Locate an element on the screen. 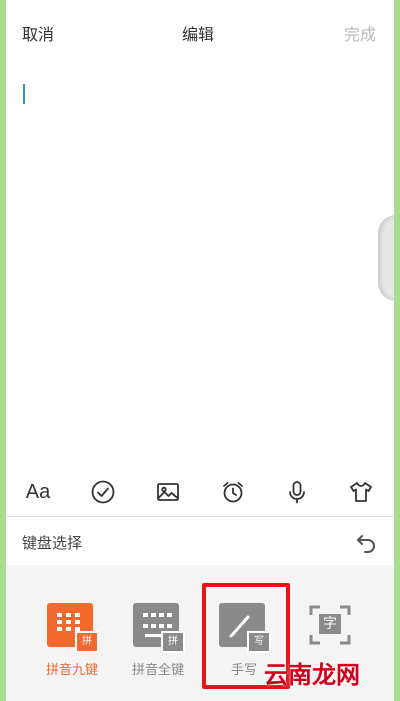 The height and width of the screenshot is (701, 400). font-size-button: Aa is located at coordinates (38, 492).